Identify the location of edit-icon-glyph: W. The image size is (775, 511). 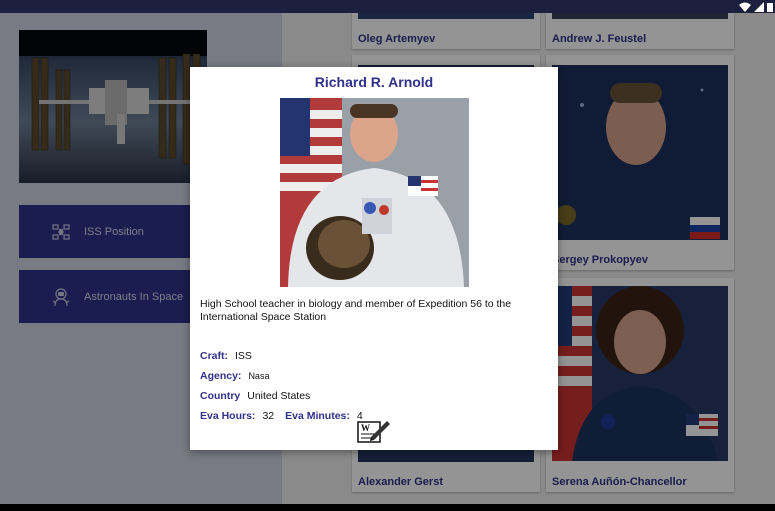
(365, 428).